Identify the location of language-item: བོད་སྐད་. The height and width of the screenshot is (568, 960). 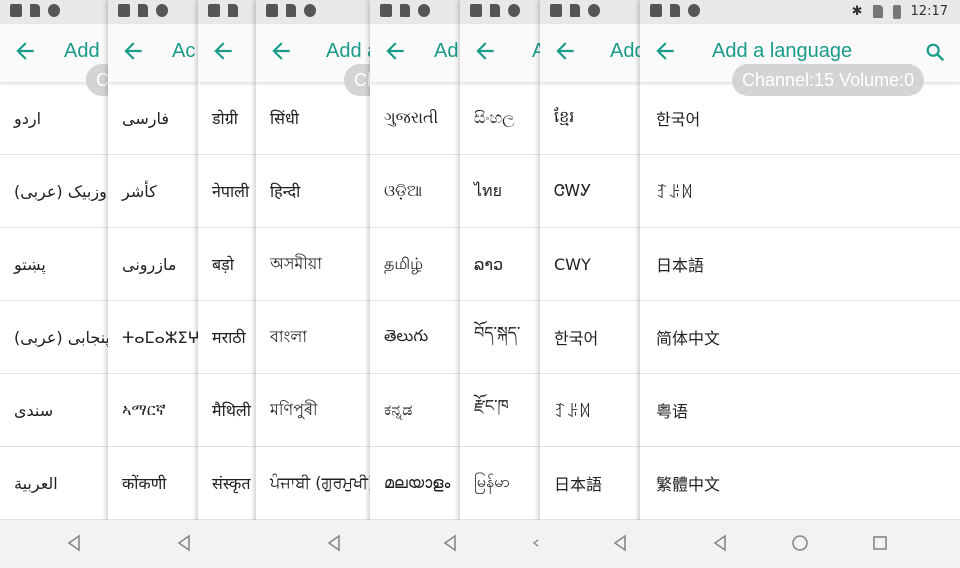
(500, 337).